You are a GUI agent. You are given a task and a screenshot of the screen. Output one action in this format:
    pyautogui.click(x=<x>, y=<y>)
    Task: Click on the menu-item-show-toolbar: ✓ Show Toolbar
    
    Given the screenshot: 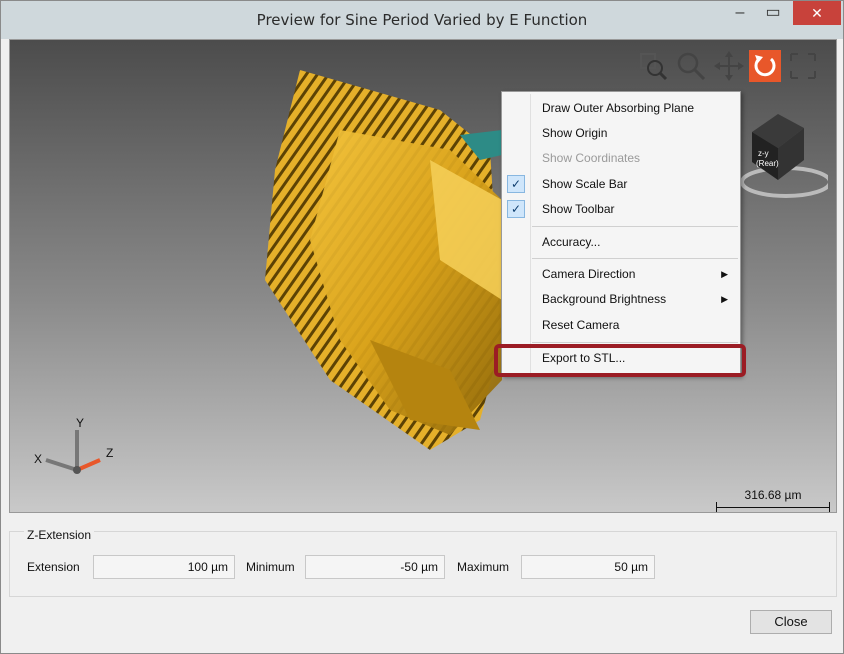 What is the action you would take?
    pyautogui.click(x=621, y=209)
    